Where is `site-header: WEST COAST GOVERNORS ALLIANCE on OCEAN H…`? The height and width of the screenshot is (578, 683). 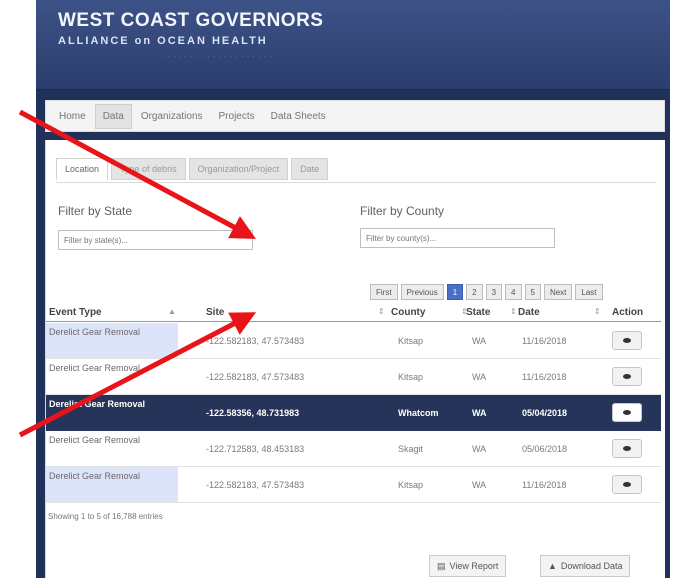 site-header: WEST COAST GOVERNORS ALLIANCE on OCEAN H… is located at coordinates (353, 45).